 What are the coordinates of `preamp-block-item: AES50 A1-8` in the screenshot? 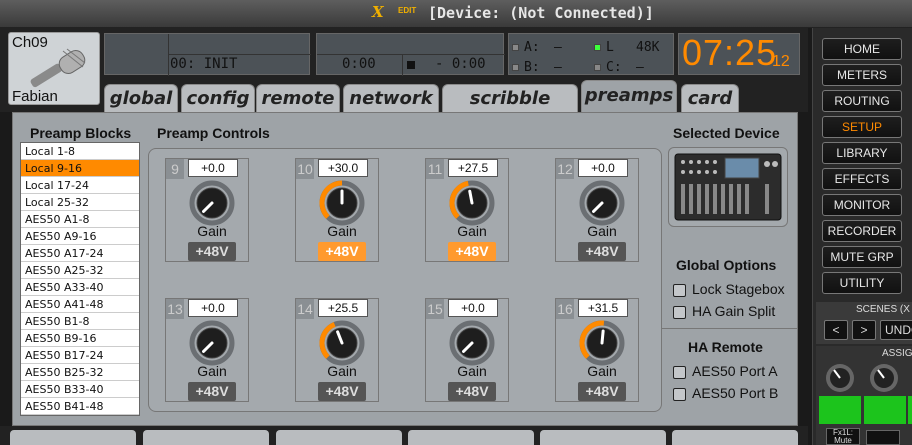 It's located at (80, 219).